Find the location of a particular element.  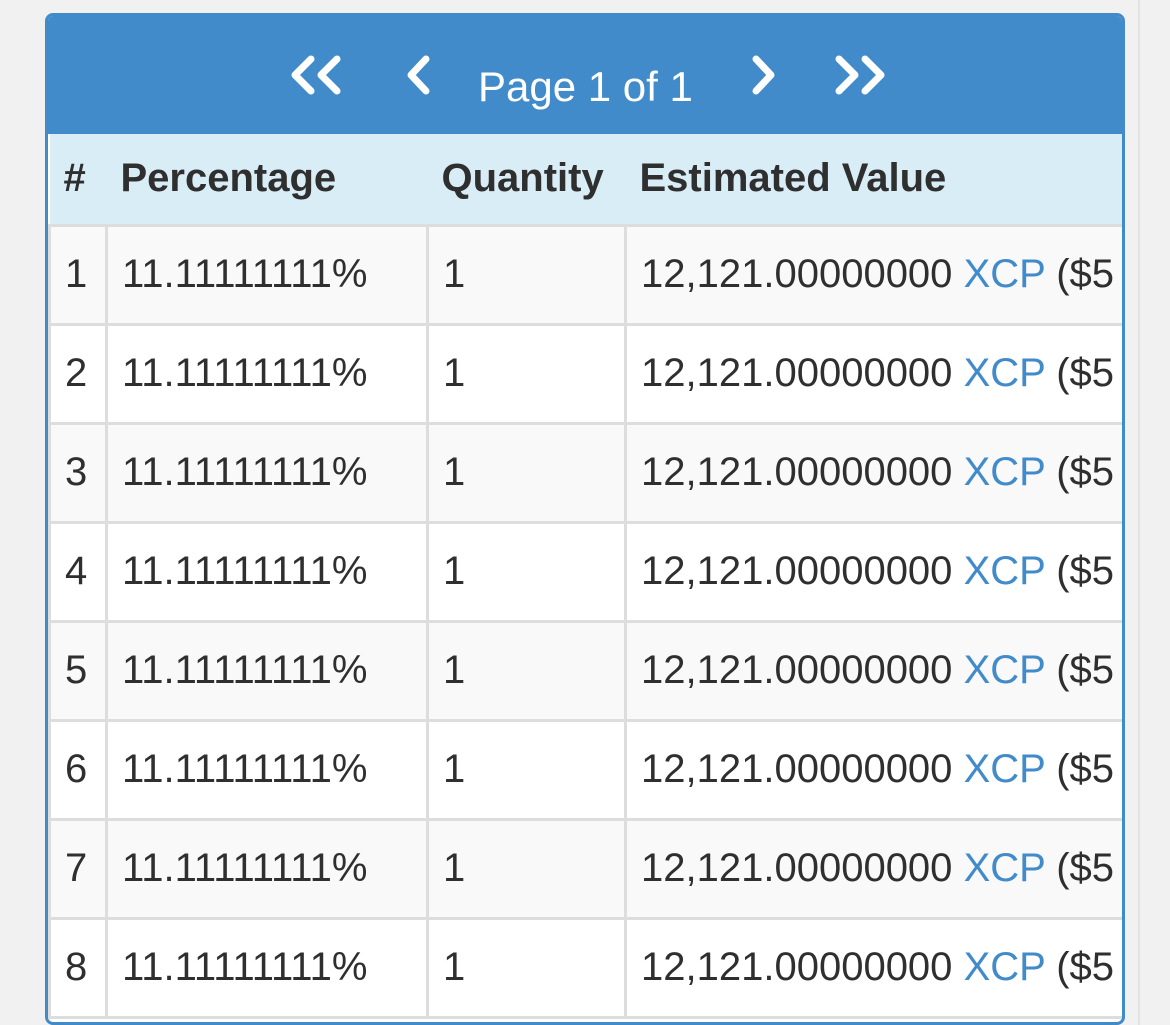

table-row: 8 11.11111111% 1 12,121.00000000 XCP ($5 is located at coordinates (585, 968).